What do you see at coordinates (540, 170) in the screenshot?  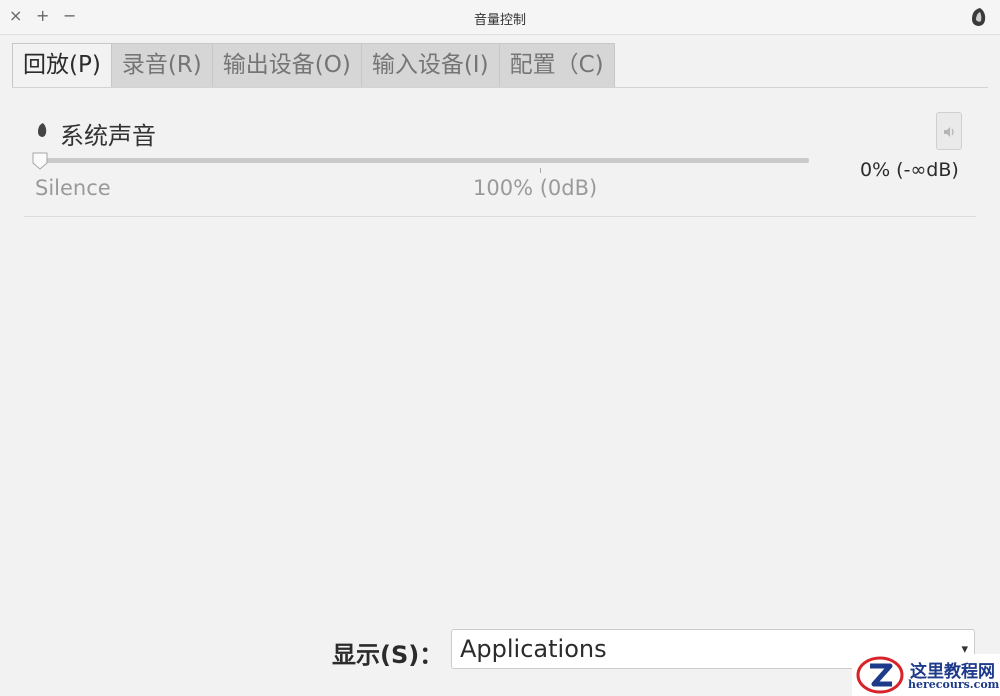 I see `volume-100-mark` at bounding box center [540, 170].